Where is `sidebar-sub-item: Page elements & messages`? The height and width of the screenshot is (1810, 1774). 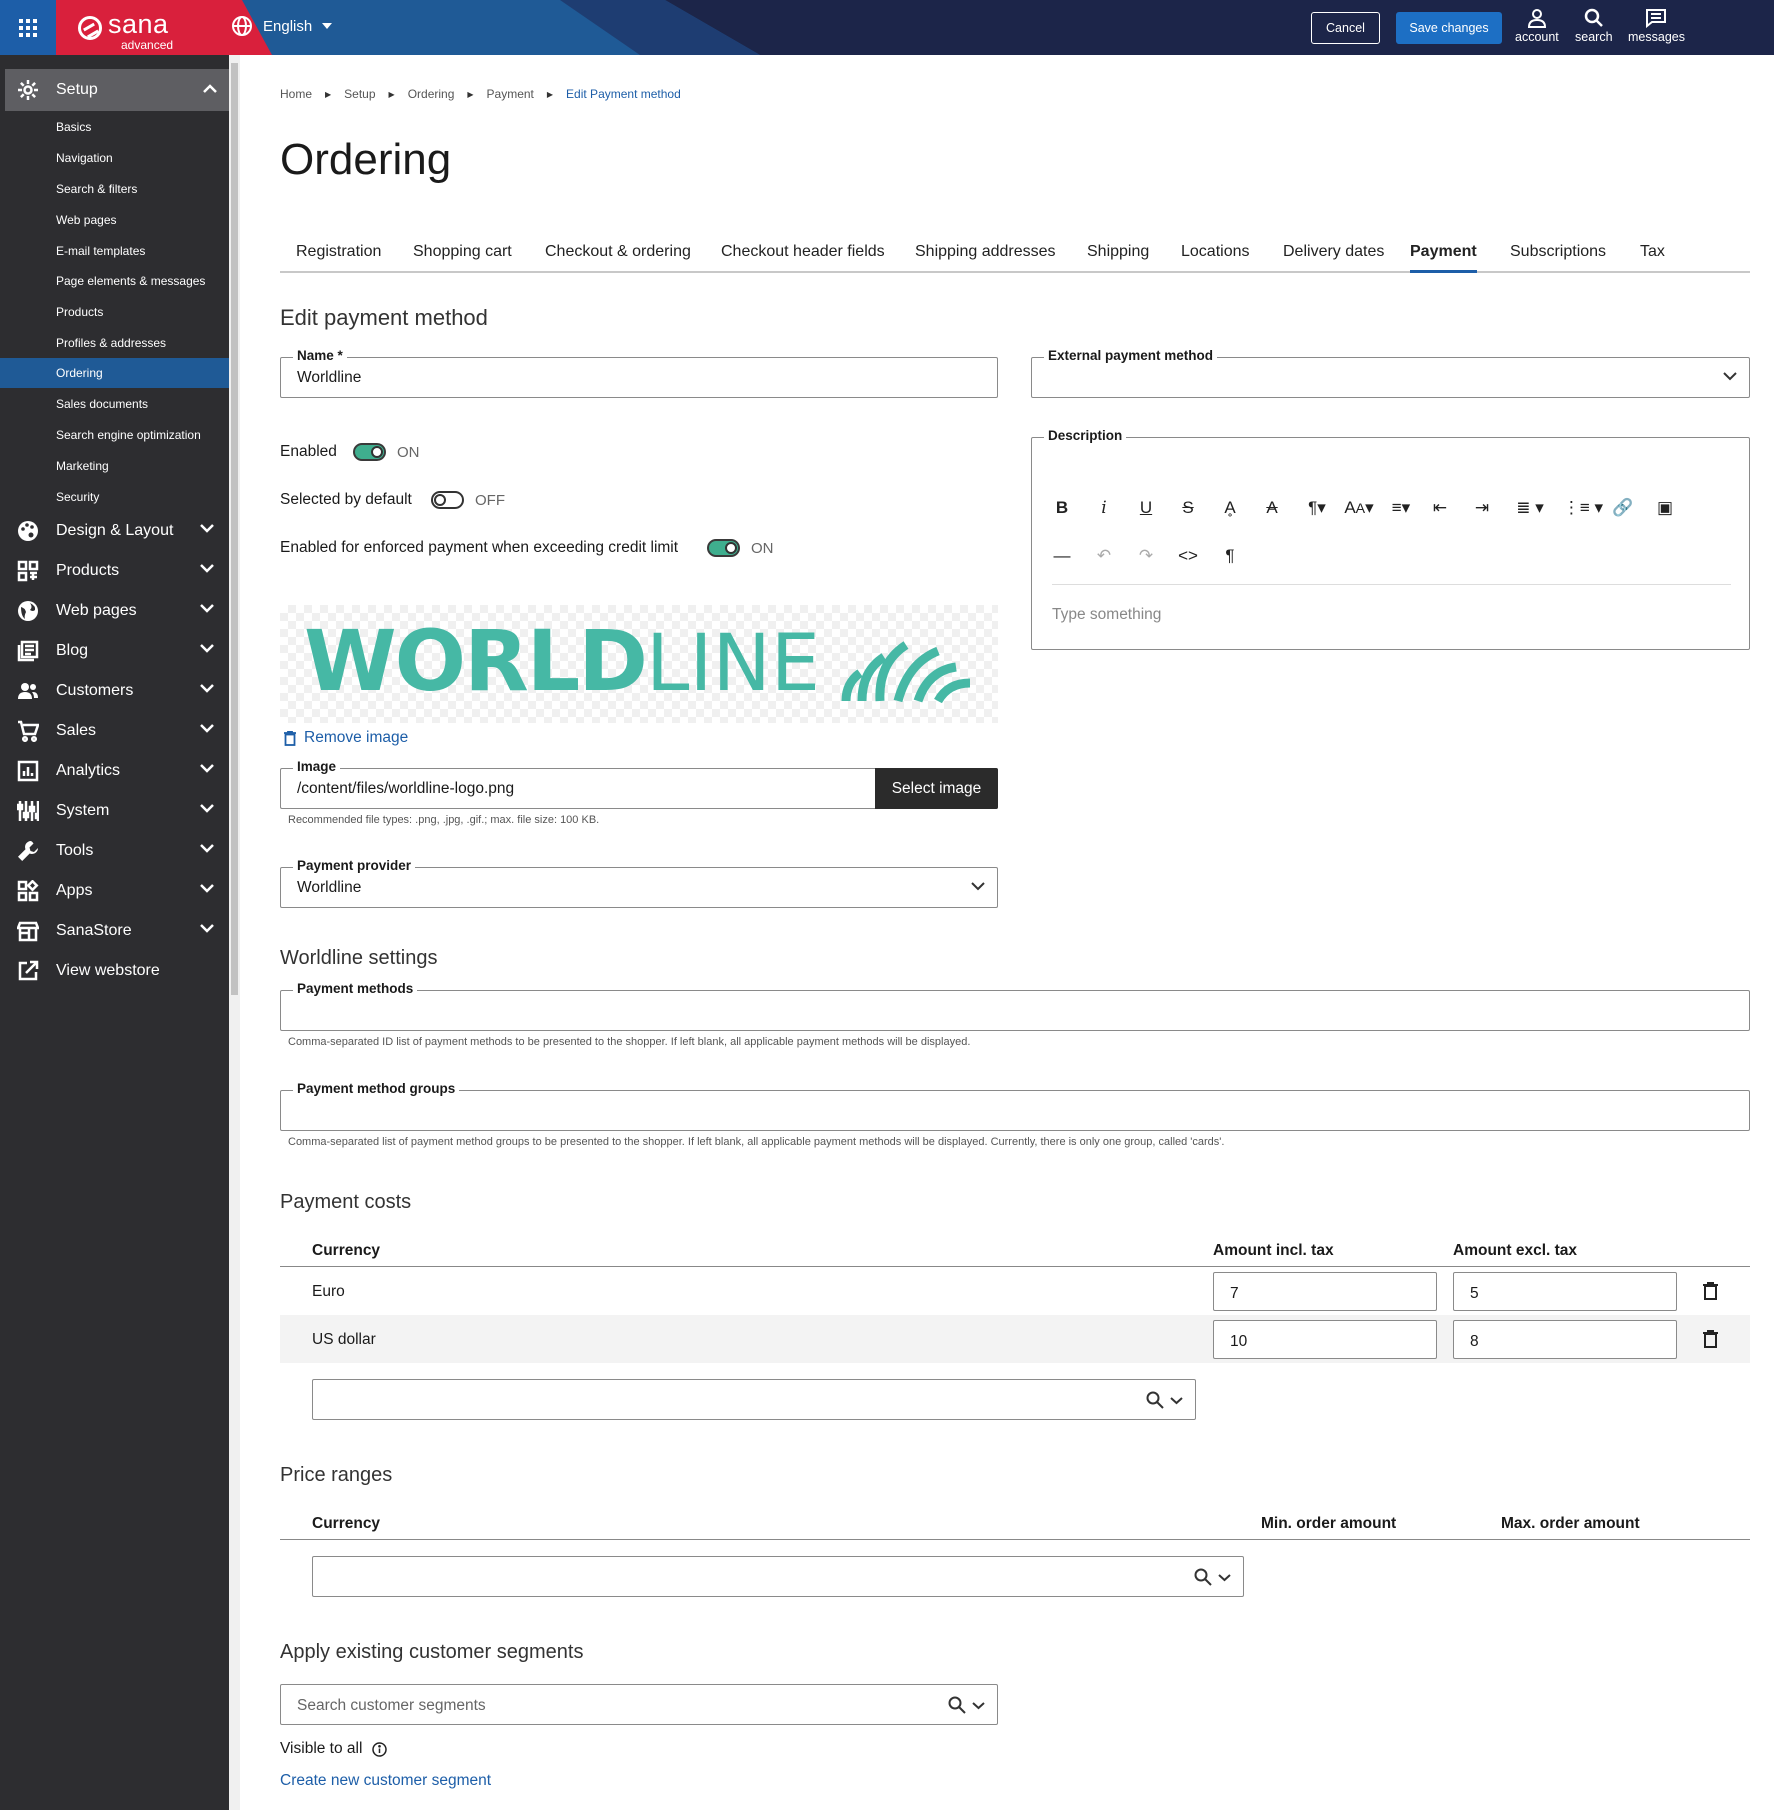 sidebar-sub-item: Page elements & messages is located at coordinates (114, 281).